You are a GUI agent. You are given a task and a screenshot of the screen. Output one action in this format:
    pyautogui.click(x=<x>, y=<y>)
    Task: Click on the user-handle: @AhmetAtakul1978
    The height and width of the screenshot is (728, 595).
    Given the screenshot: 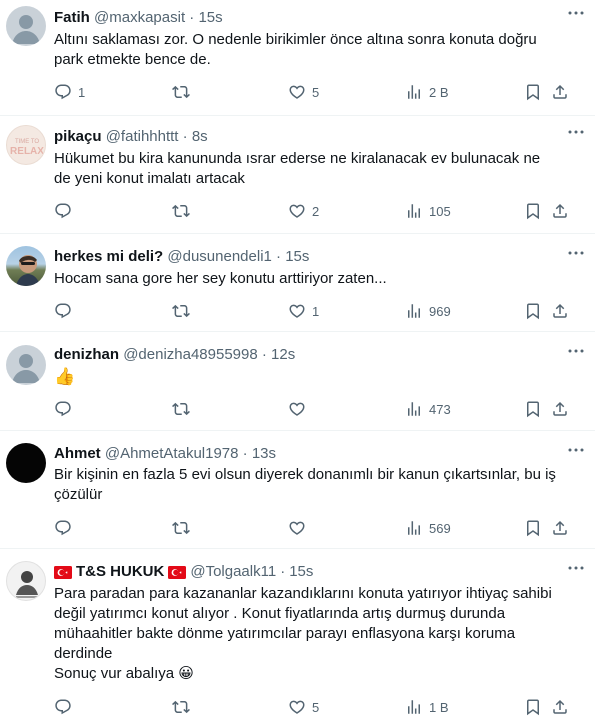 What is the action you would take?
    pyautogui.click(x=172, y=453)
    